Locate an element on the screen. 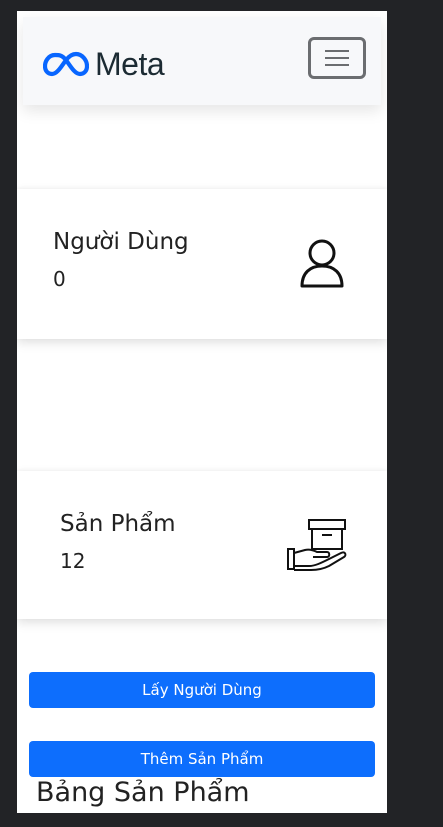 This screenshot has height=827, width=443. users-card-label: Người Dùng is located at coordinates (121, 242).